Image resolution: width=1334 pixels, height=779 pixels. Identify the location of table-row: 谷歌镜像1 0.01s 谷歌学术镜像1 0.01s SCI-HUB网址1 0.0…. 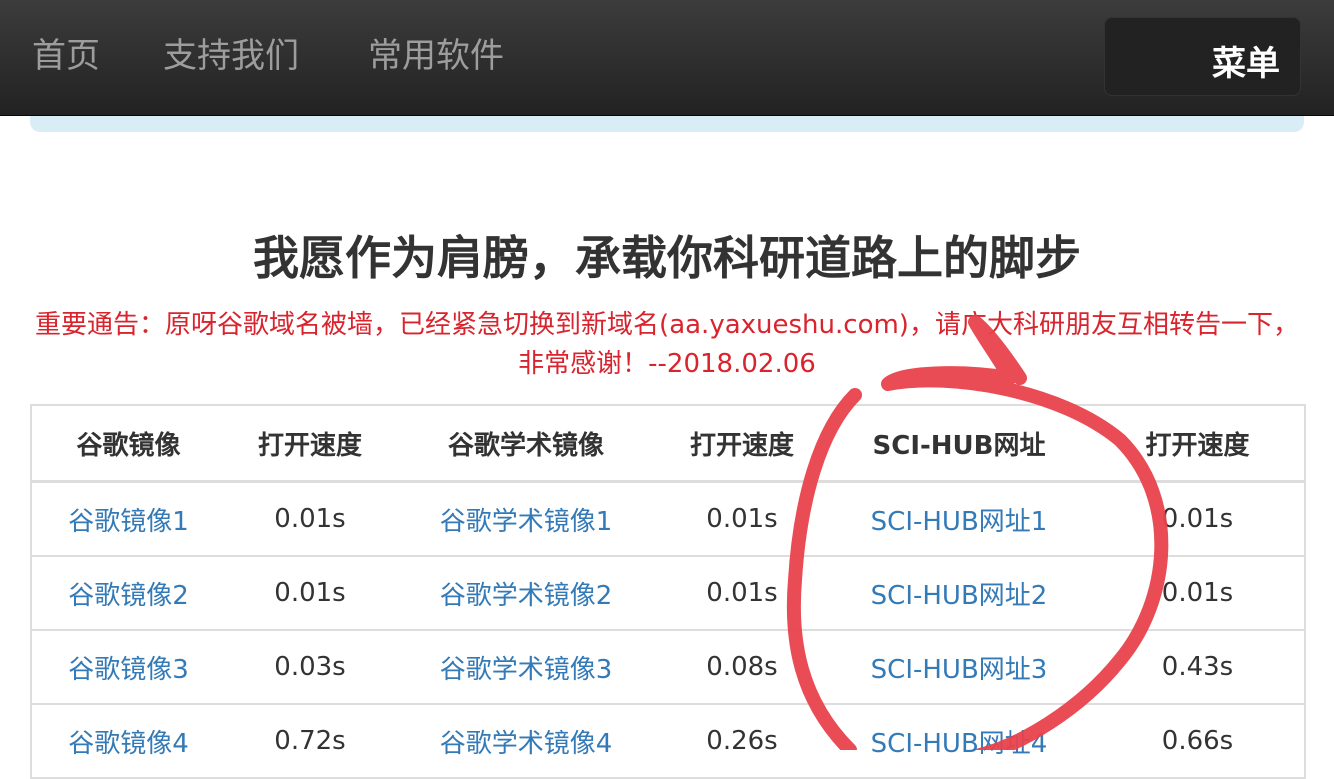
(668, 518).